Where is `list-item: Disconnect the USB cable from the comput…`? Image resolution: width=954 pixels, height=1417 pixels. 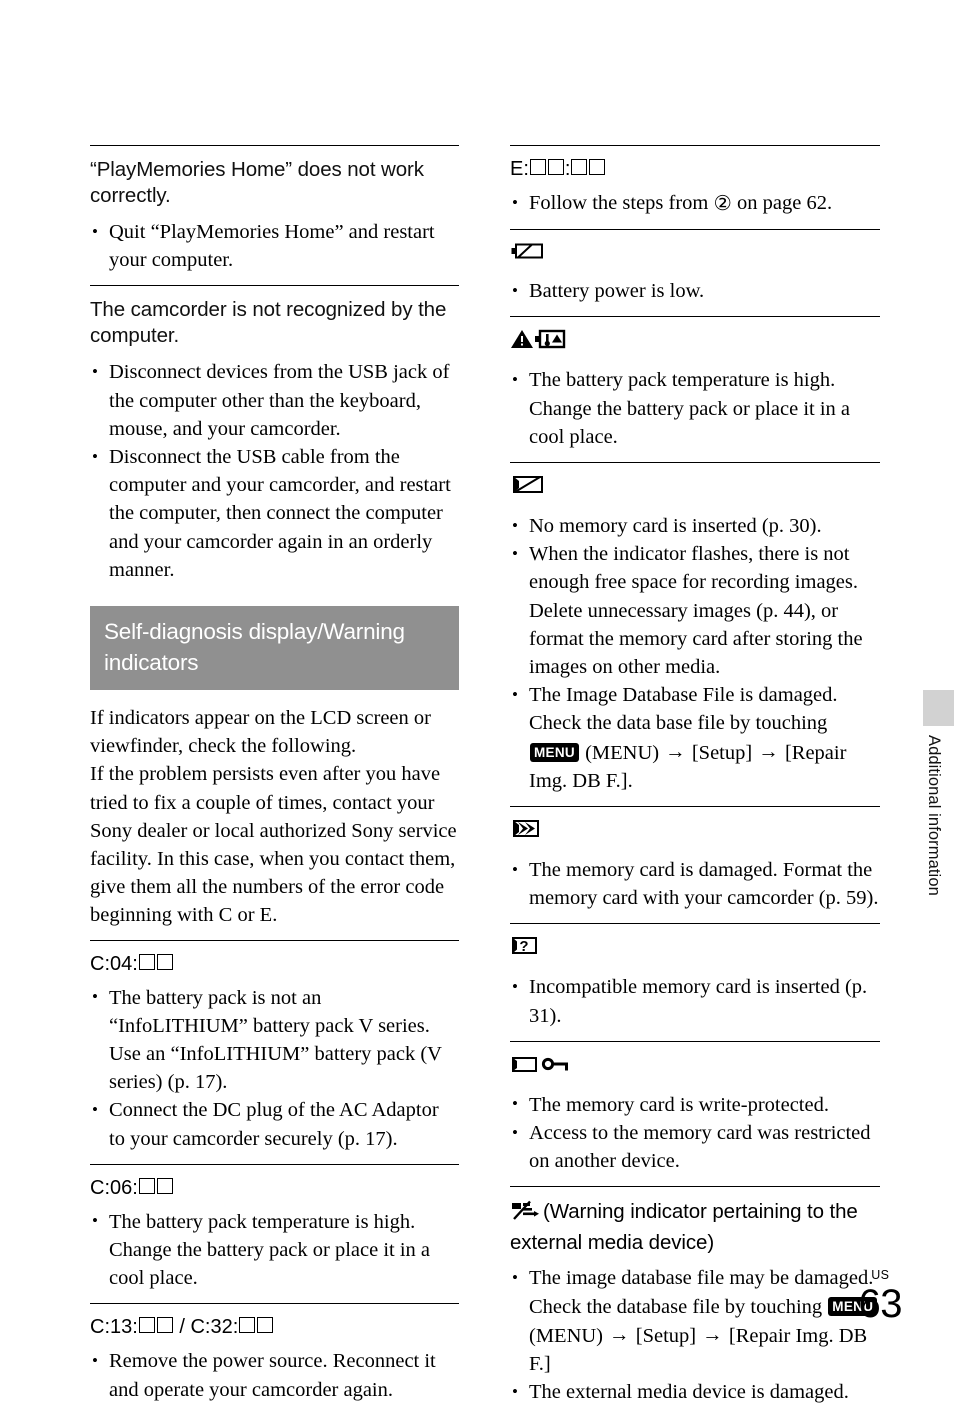 list-item: Disconnect the USB cable from the comput… is located at coordinates (274, 513).